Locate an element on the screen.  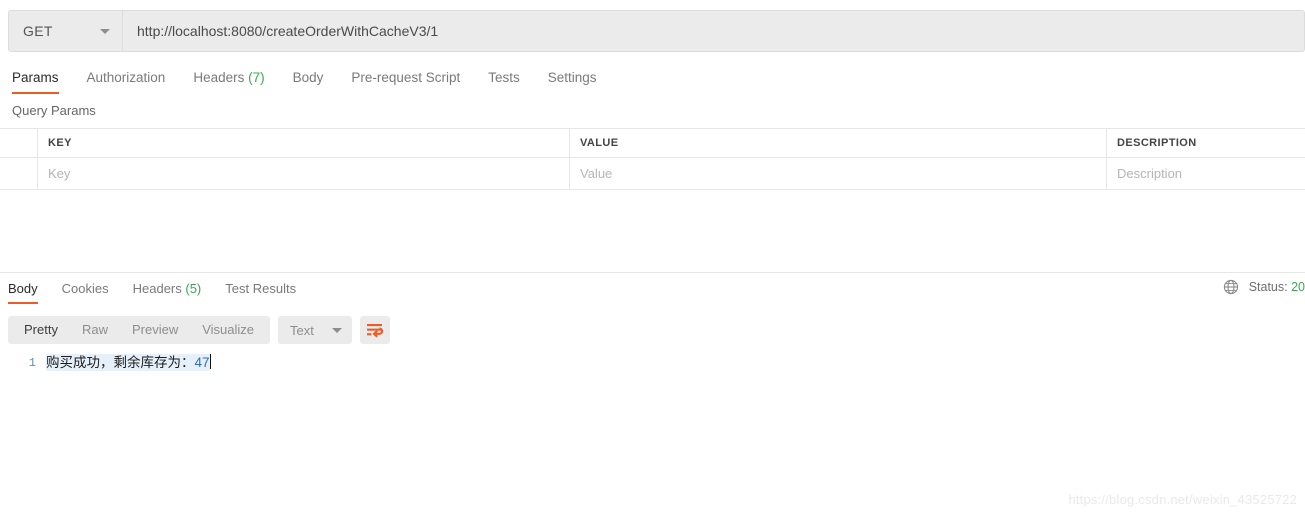
response-format-label: Text is located at coordinates (302, 330).